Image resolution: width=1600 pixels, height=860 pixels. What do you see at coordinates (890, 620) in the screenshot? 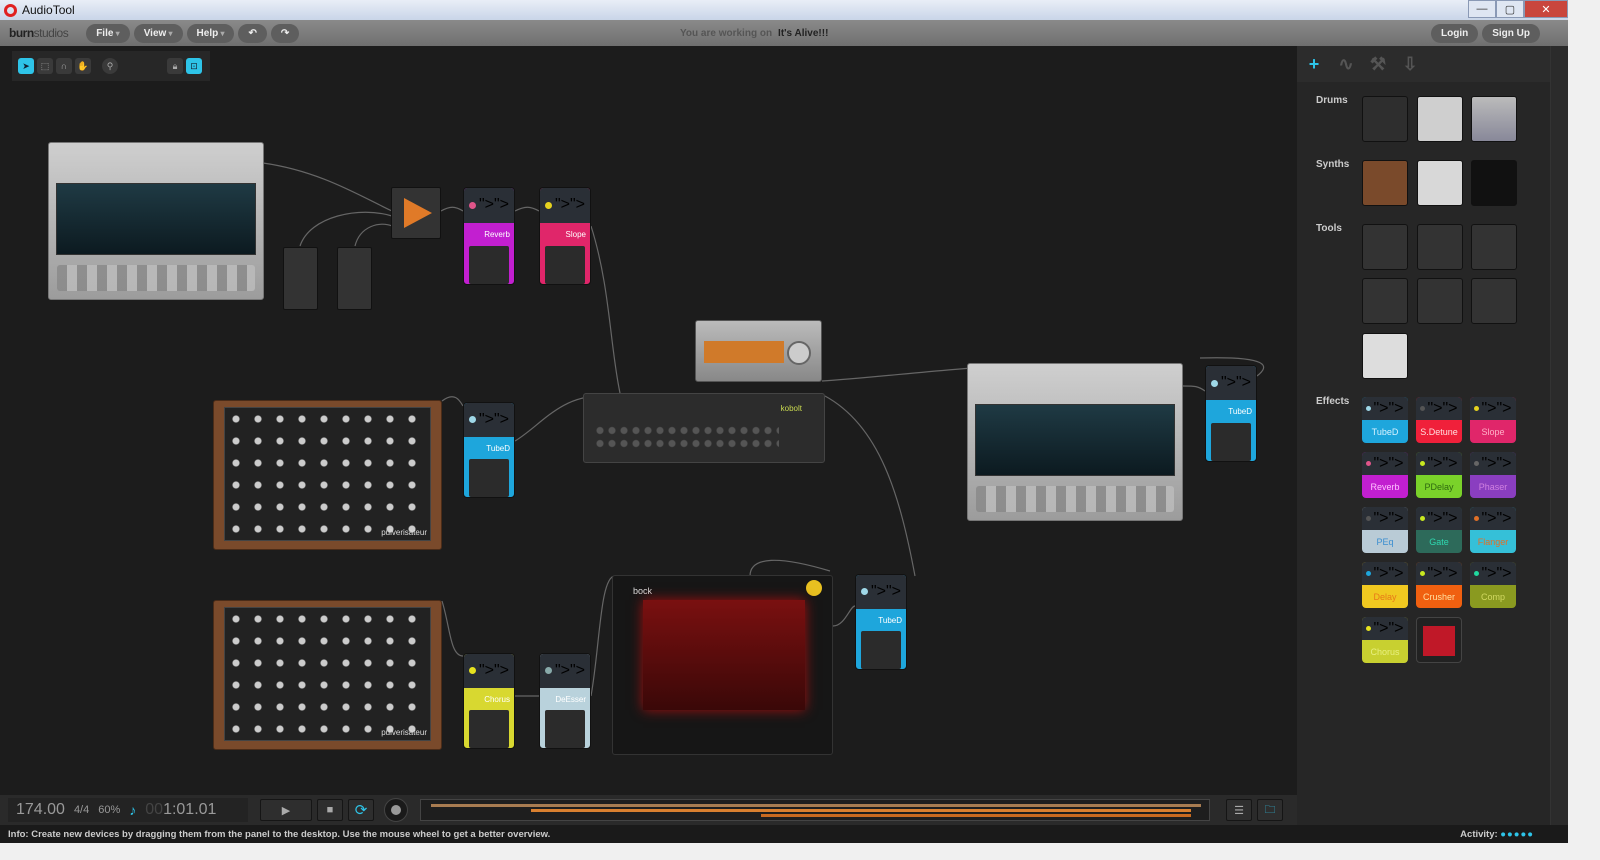
I see `pedal-label: TubeD` at bounding box center [890, 620].